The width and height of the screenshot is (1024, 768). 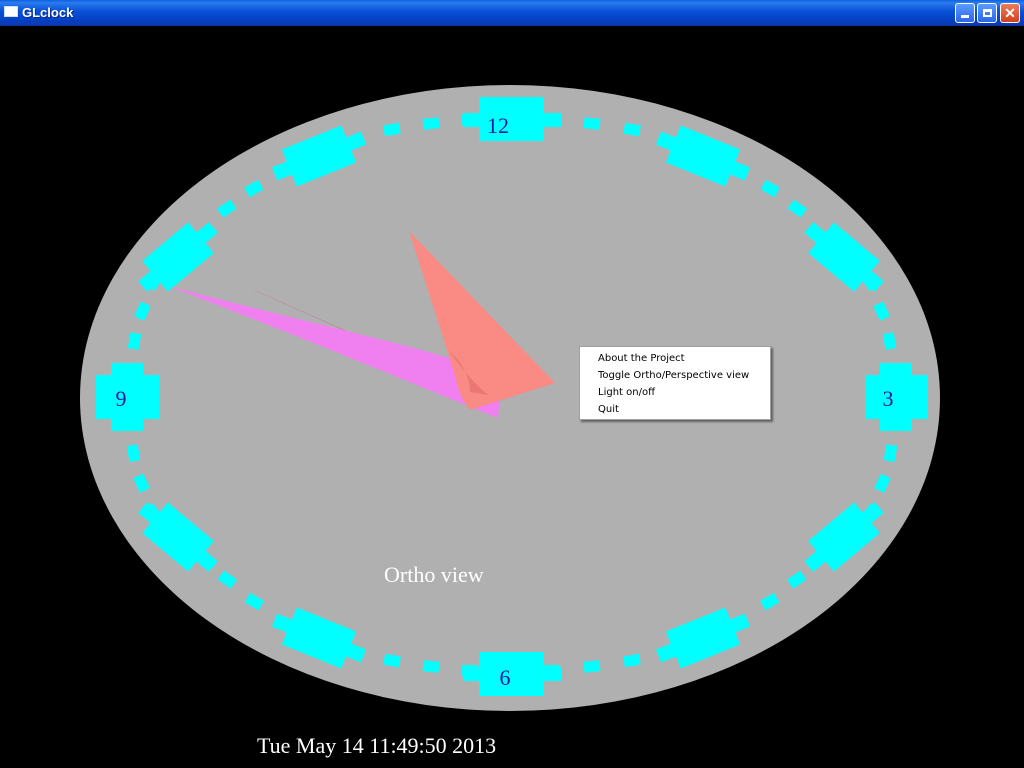 I want to click on title-bar: GLclock ✕, so click(x=512, y=13).